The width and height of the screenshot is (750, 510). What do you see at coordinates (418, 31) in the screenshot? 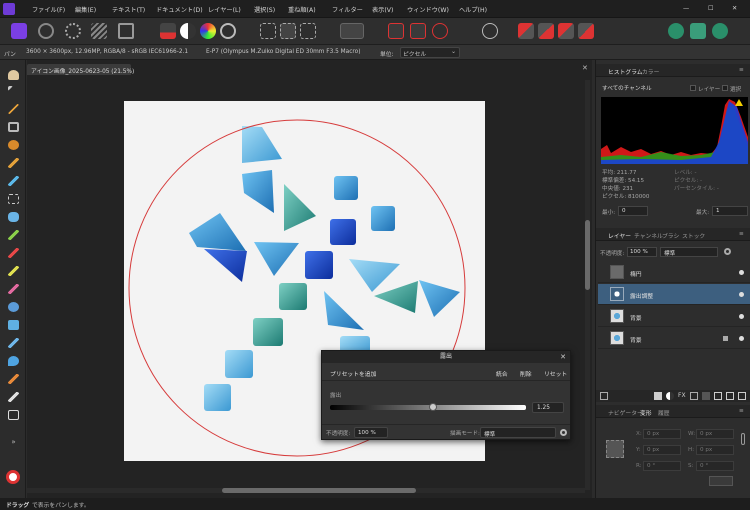
I see `mirror-icon` at bounding box center [418, 31].